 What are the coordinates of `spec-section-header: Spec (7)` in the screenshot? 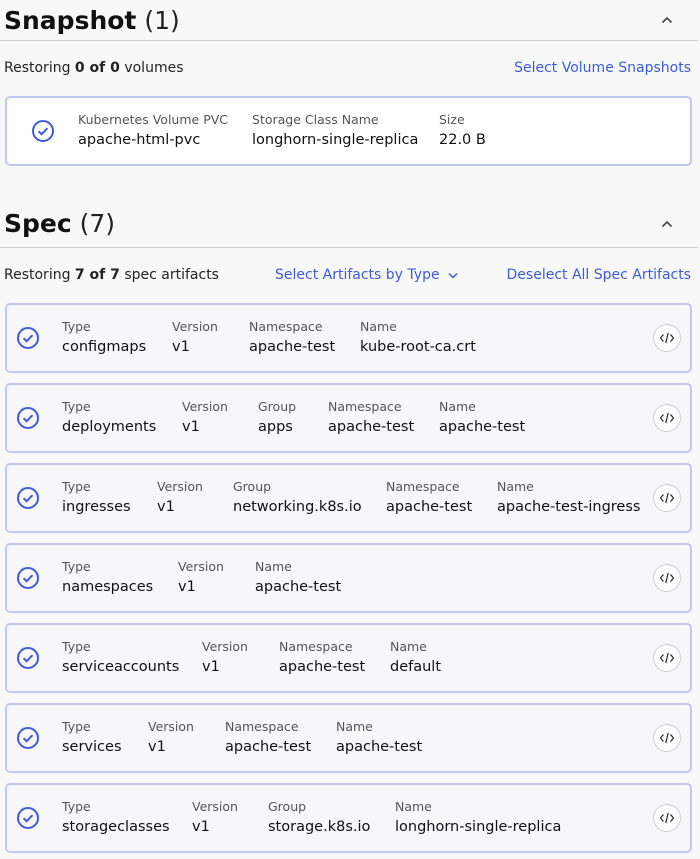 It's located at (349, 224).